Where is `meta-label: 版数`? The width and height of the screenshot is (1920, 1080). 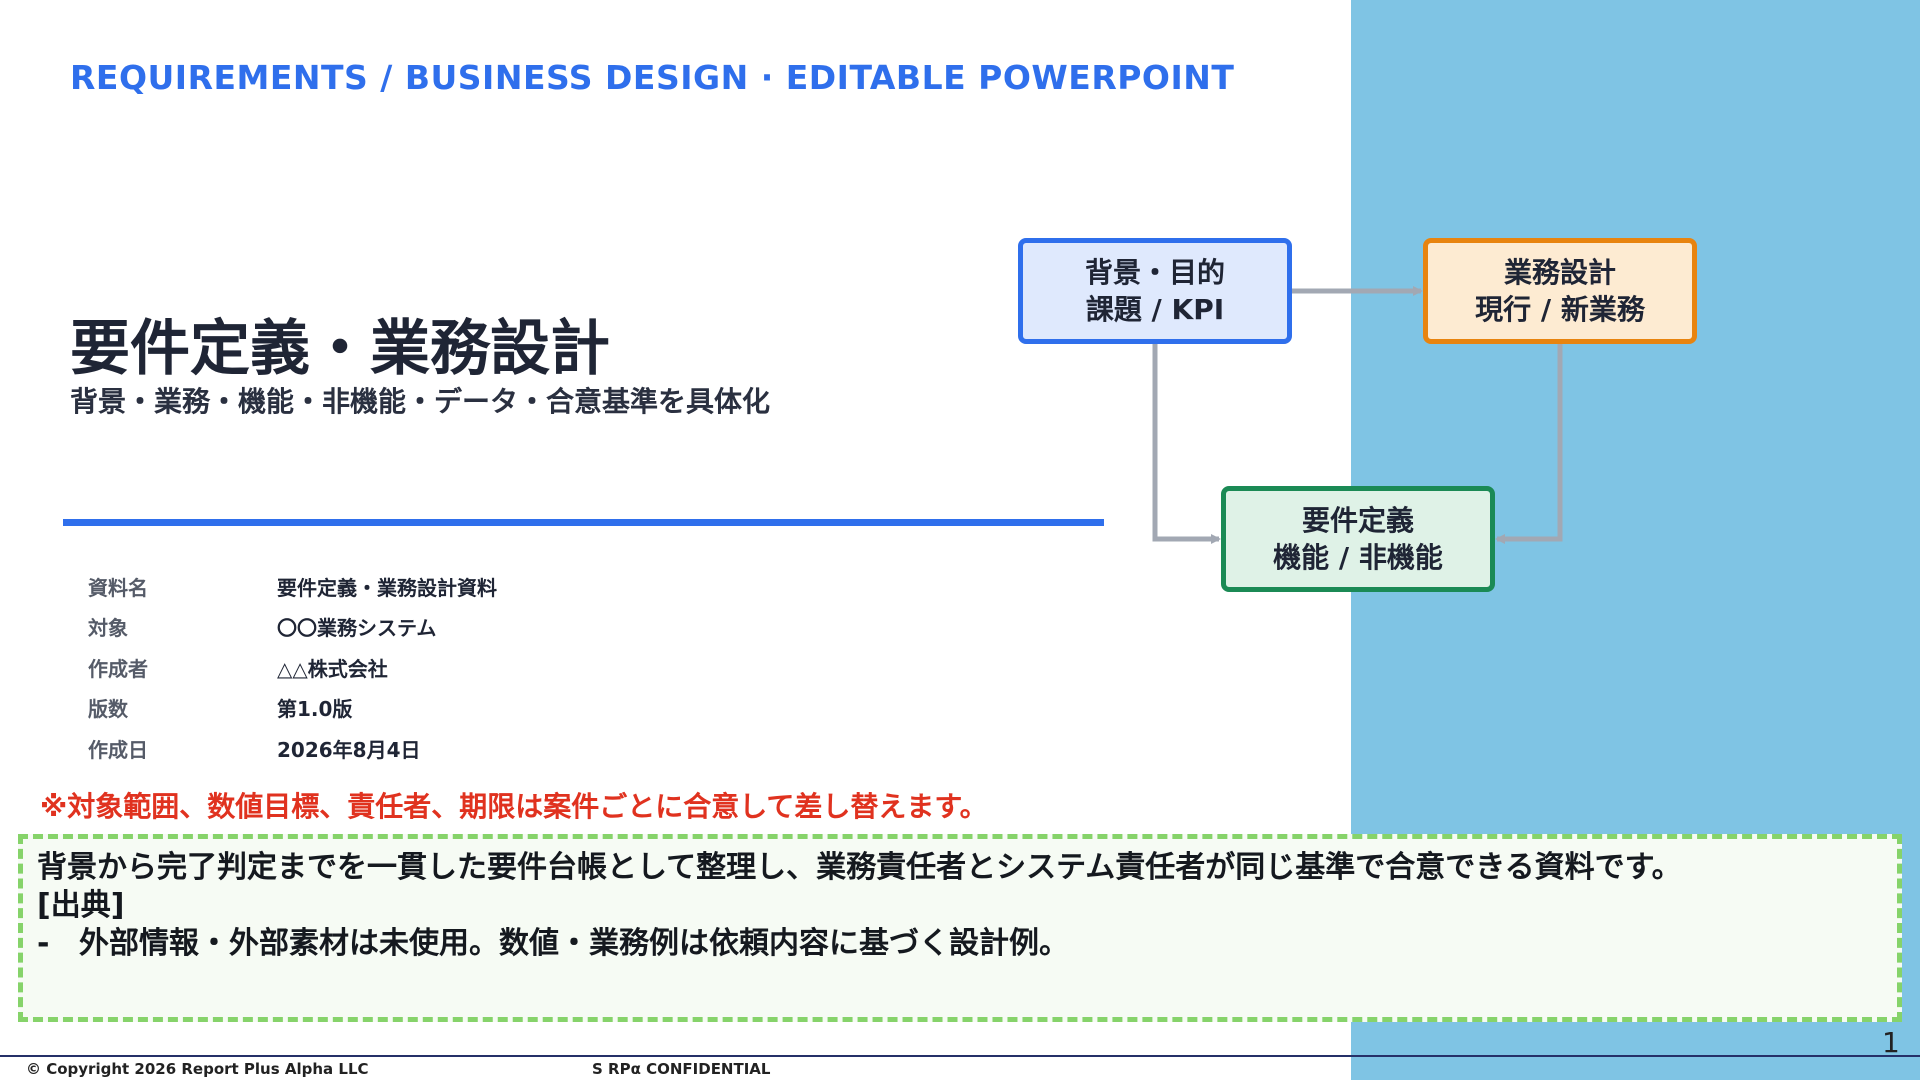
meta-label: 版数 is located at coordinates (108, 709).